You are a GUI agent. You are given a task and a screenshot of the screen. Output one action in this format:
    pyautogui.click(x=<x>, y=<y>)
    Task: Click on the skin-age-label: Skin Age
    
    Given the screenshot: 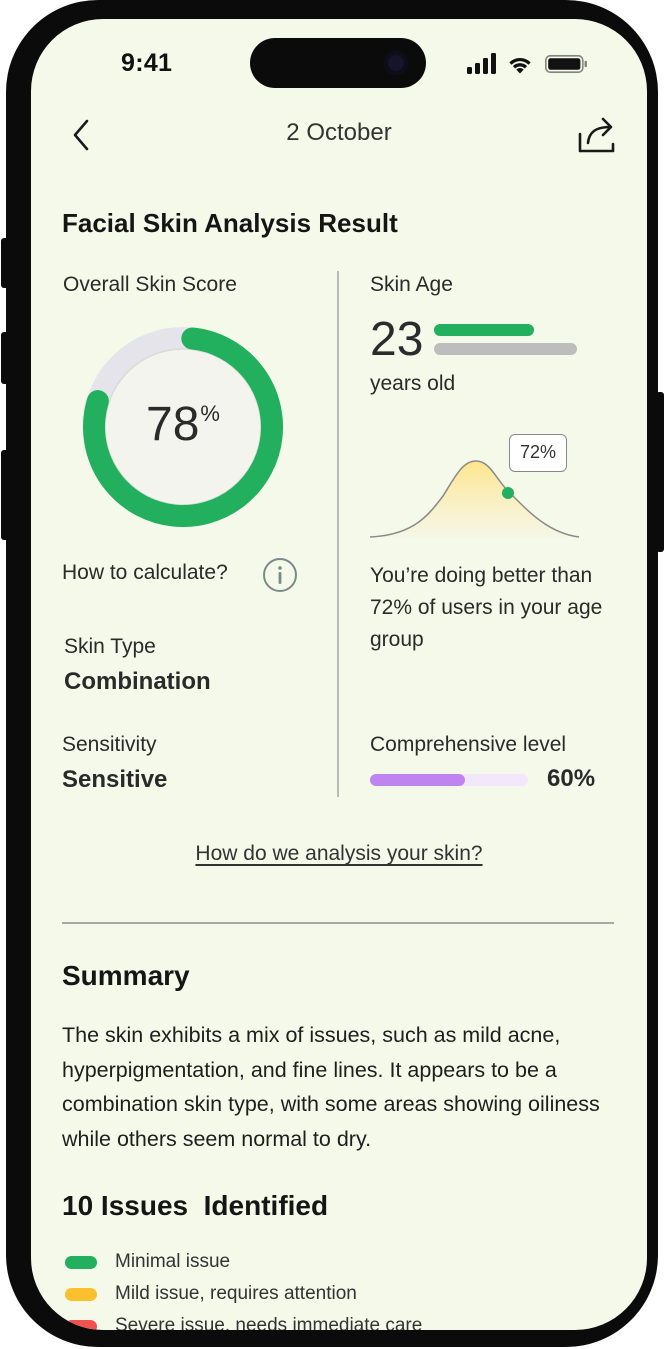 What is the action you would take?
    pyautogui.click(x=411, y=284)
    